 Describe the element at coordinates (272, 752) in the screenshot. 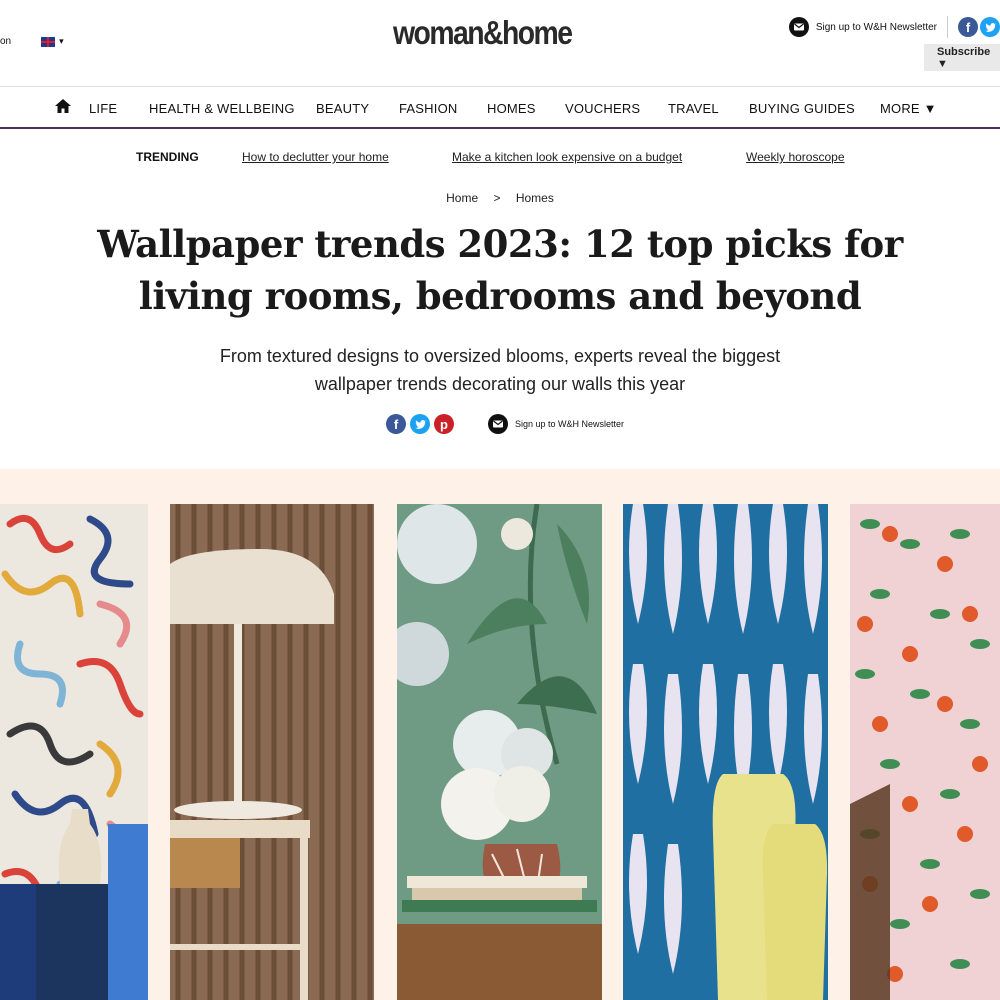

I see `wood-slat-wallpaper-with-lamp-panel` at that location.